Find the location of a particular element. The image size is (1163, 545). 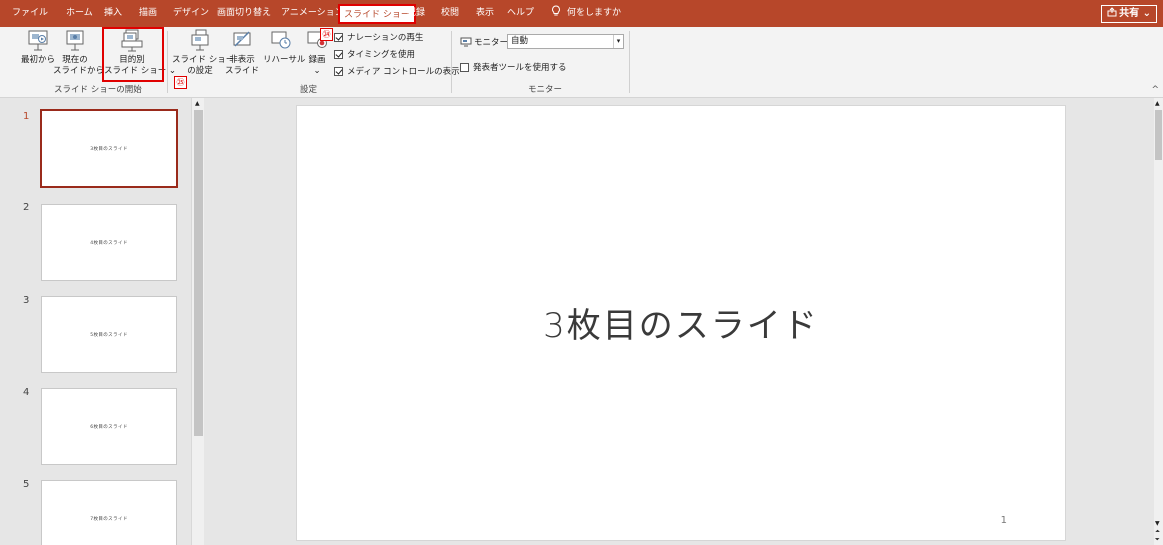

tell-me-box: 何をしますか is located at coordinates (586, 13).